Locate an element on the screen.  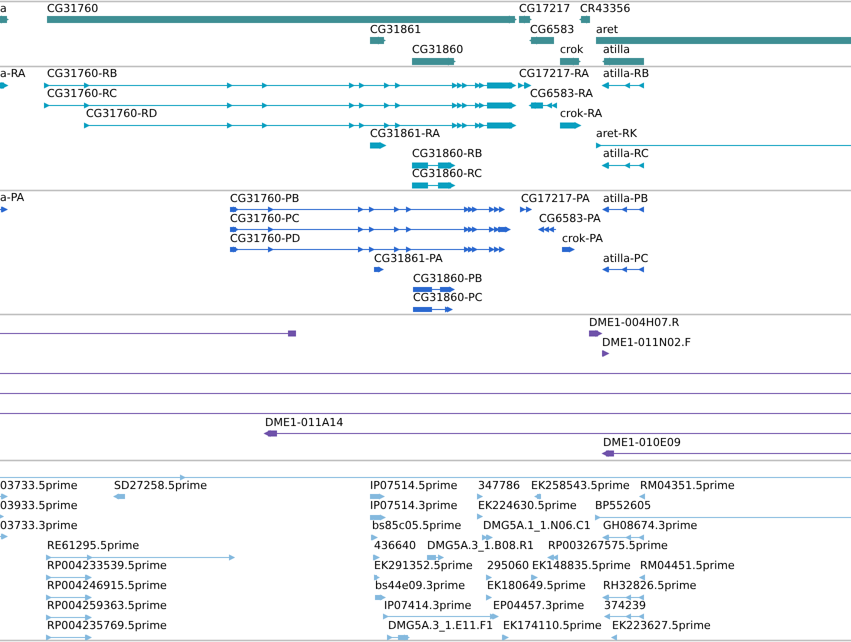
feature-label: CG31760-RD is located at coordinates (122, 113).